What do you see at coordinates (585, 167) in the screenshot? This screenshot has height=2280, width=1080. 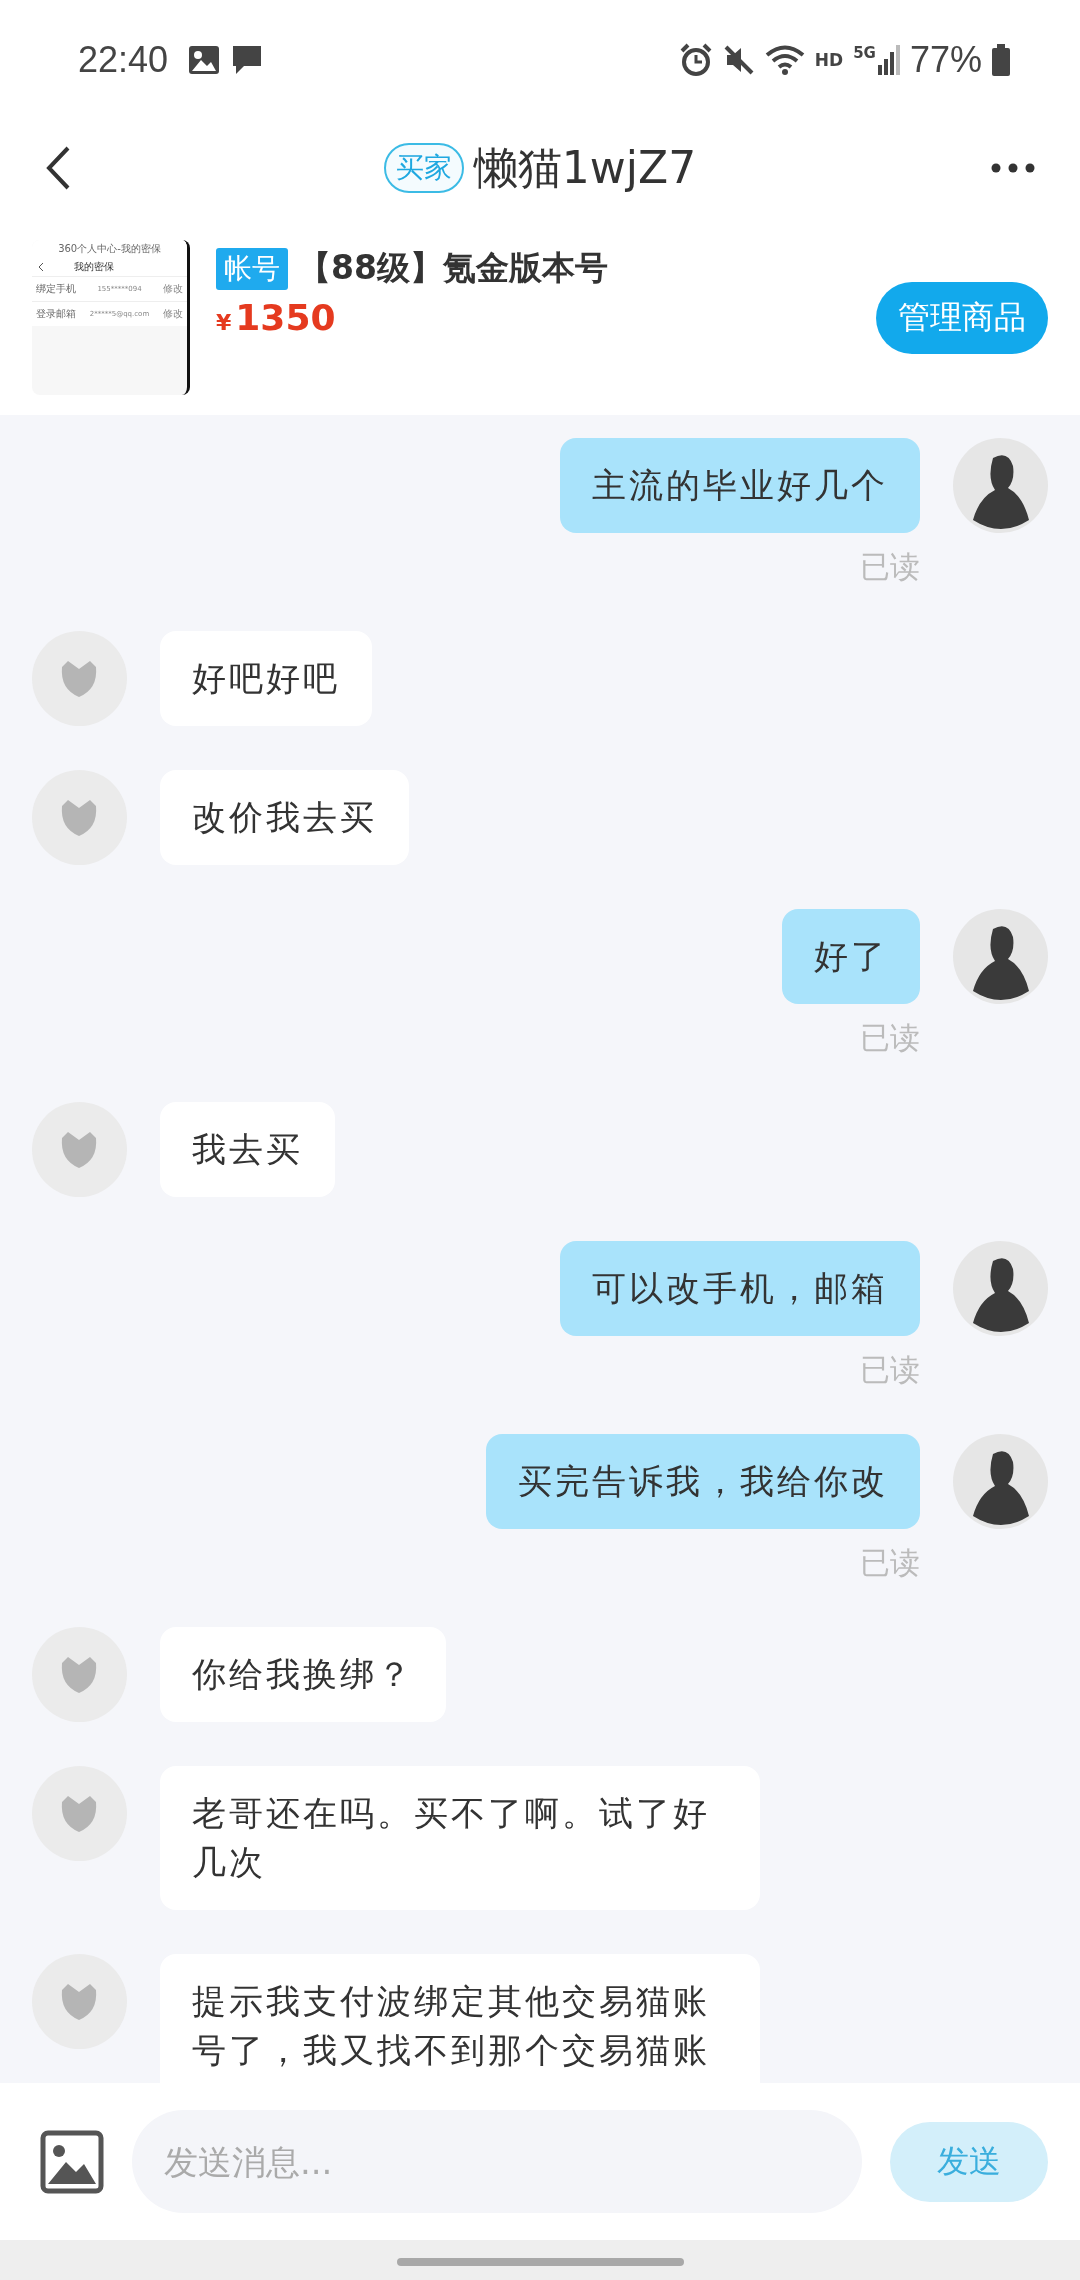 I see `chat-title: 懒猫1wjZ7` at bounding box center [585, 167].